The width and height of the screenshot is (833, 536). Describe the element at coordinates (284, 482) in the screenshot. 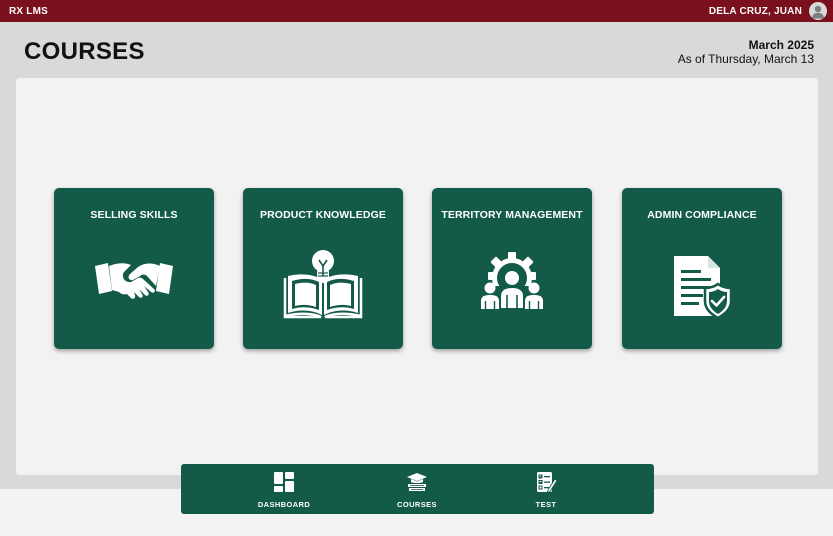

I see `dashboard-icon` at that location.